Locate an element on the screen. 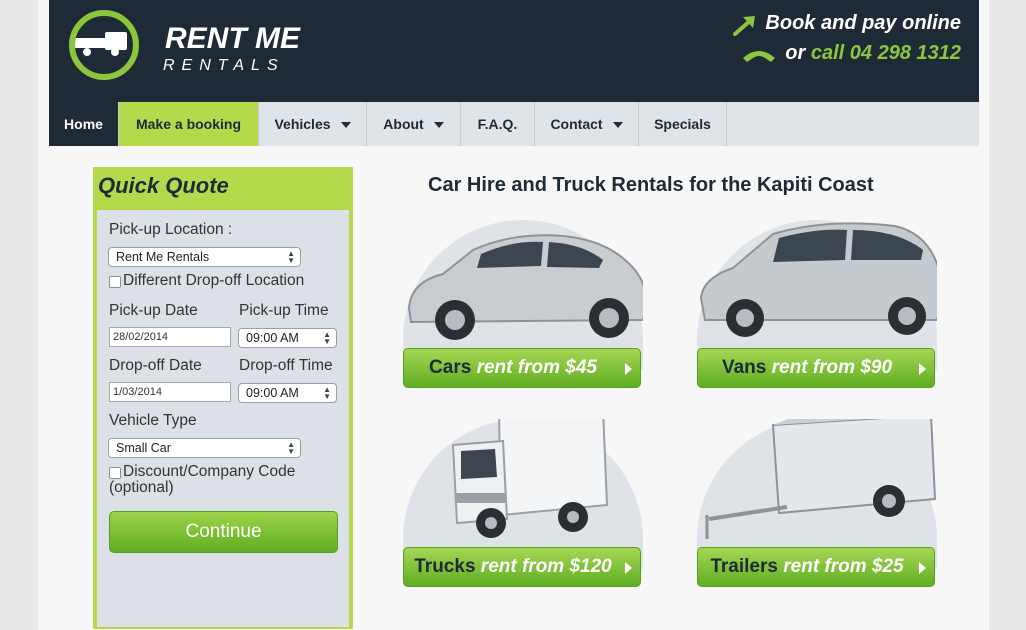 The width and height of the screenshot is (1026, 630). tile-price: rent from $45 is located at coordinates (536, 367).